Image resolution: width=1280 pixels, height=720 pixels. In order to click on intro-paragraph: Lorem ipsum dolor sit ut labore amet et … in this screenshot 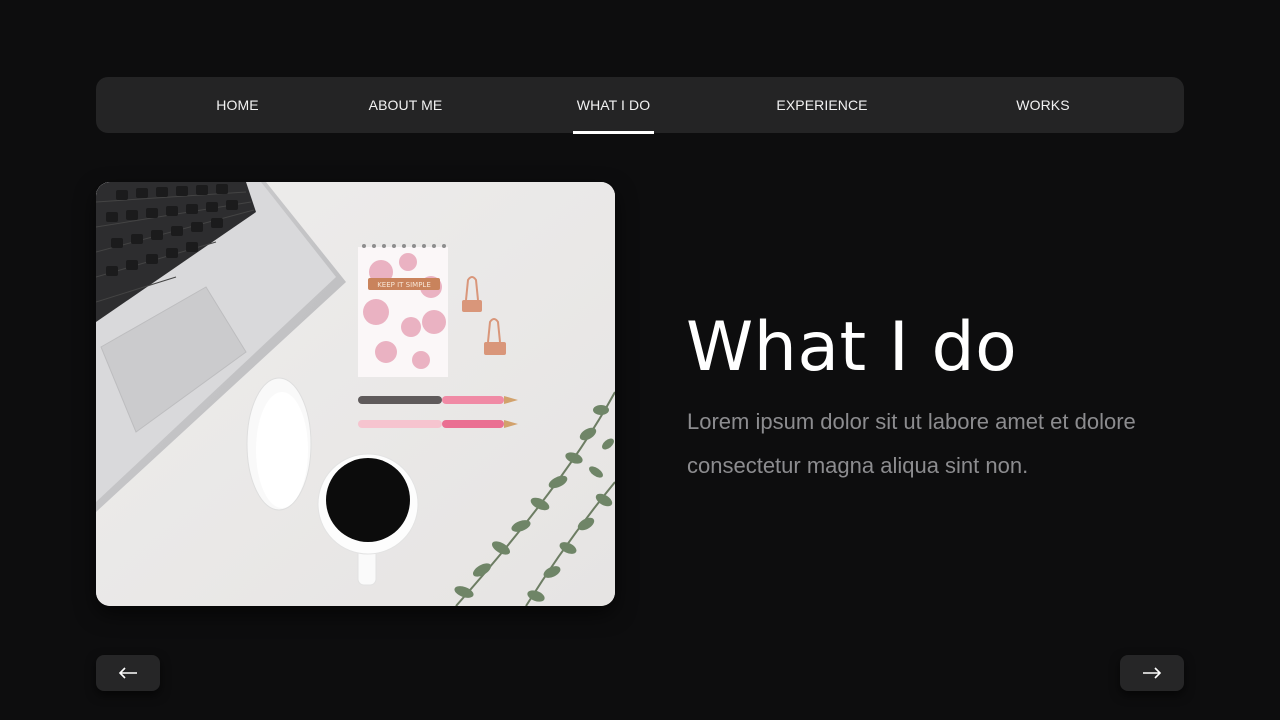, I will do `click(911, 443)`.